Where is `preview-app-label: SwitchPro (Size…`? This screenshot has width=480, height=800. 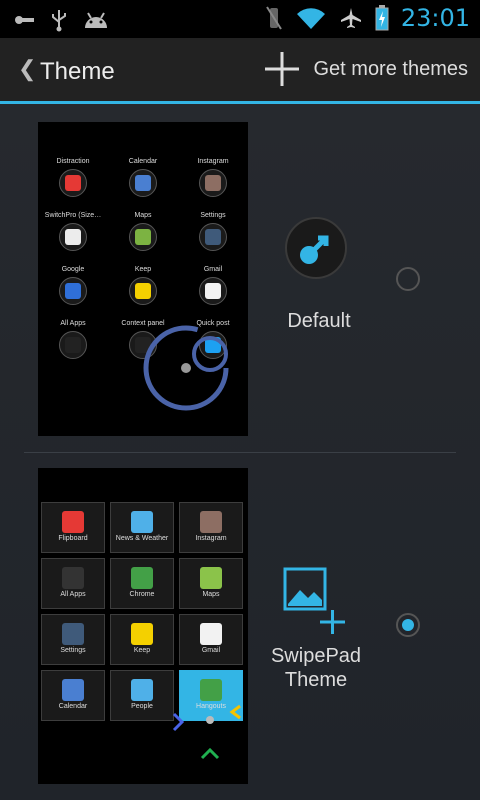 preview-app-label: SwitchPro (Size… is located at coordinates (73, 215).